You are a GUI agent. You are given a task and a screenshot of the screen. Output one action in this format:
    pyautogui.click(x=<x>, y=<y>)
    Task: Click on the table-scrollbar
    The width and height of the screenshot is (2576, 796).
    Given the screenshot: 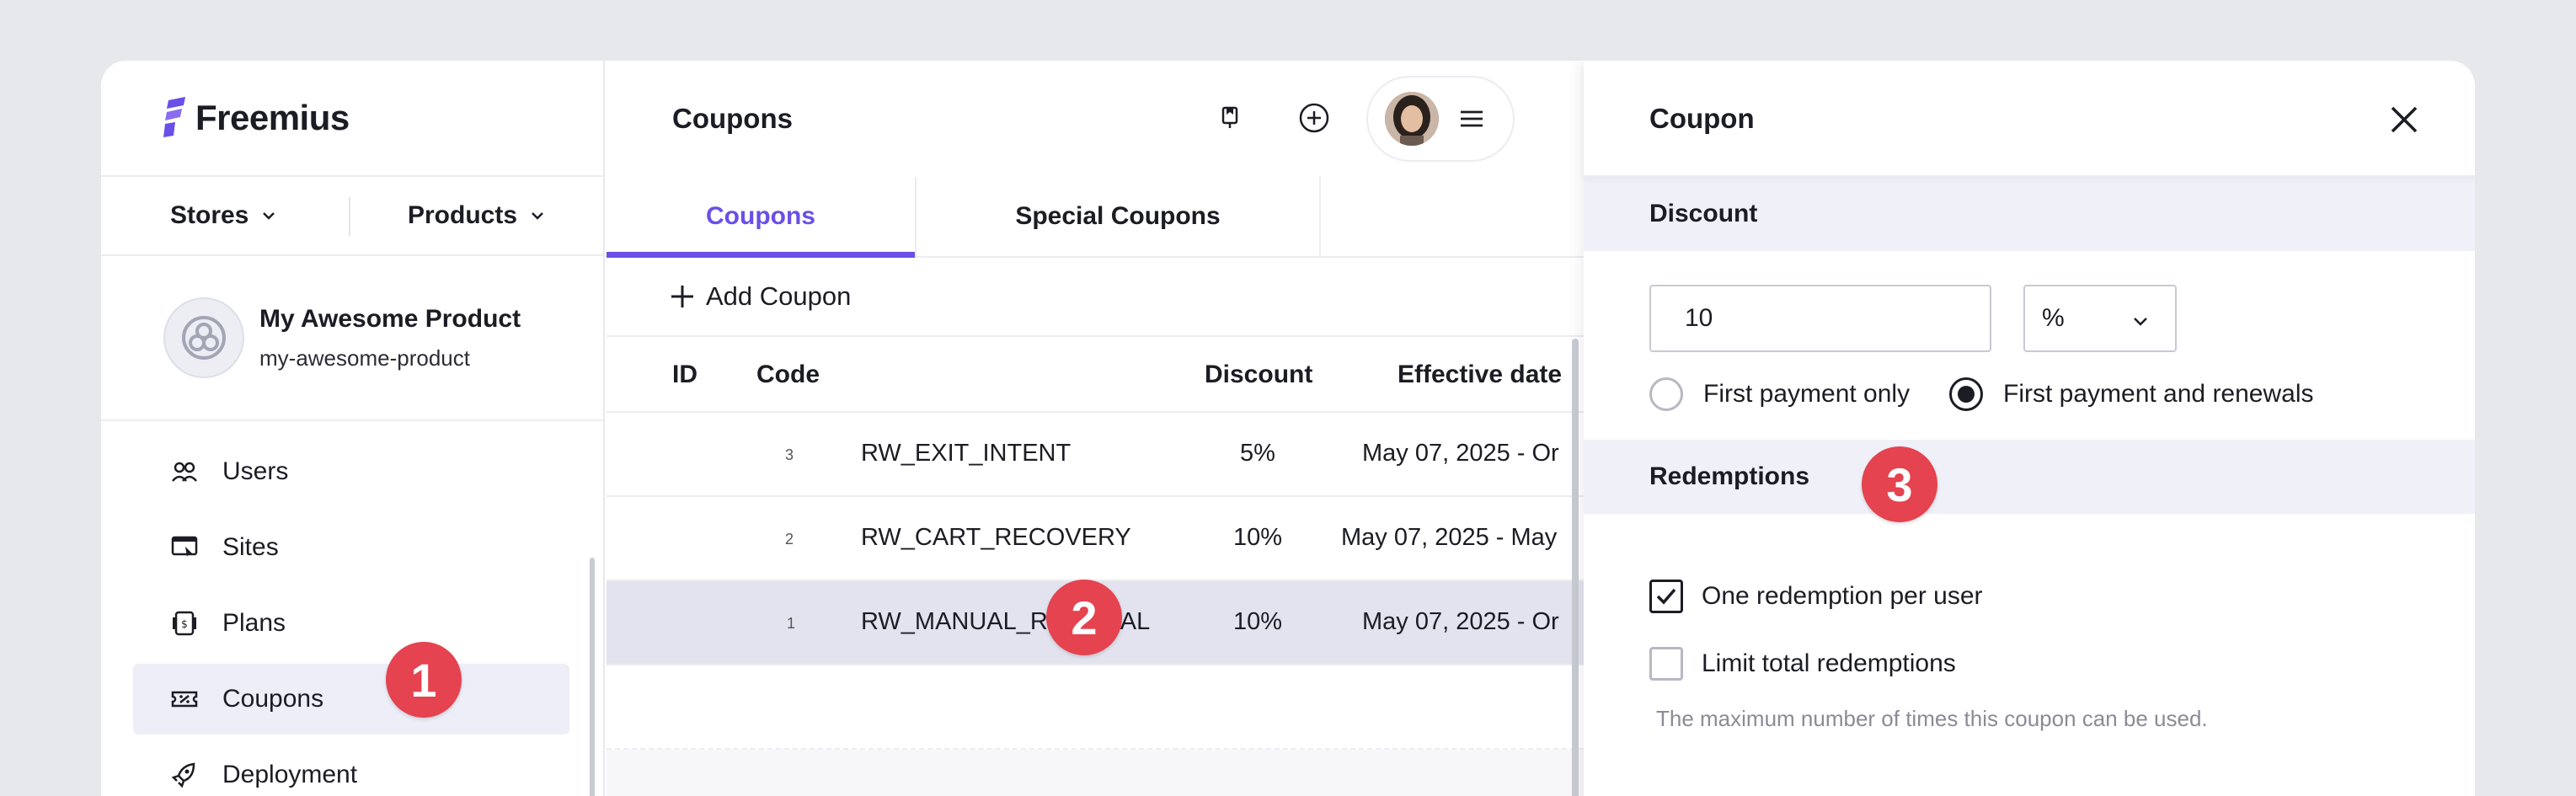 What is the action you would take?
    pyautogui.click(x=1575, y=567)
    